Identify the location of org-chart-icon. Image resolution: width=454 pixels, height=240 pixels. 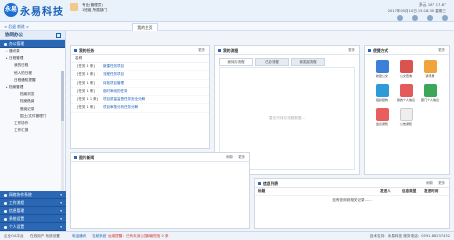
(382, 90).